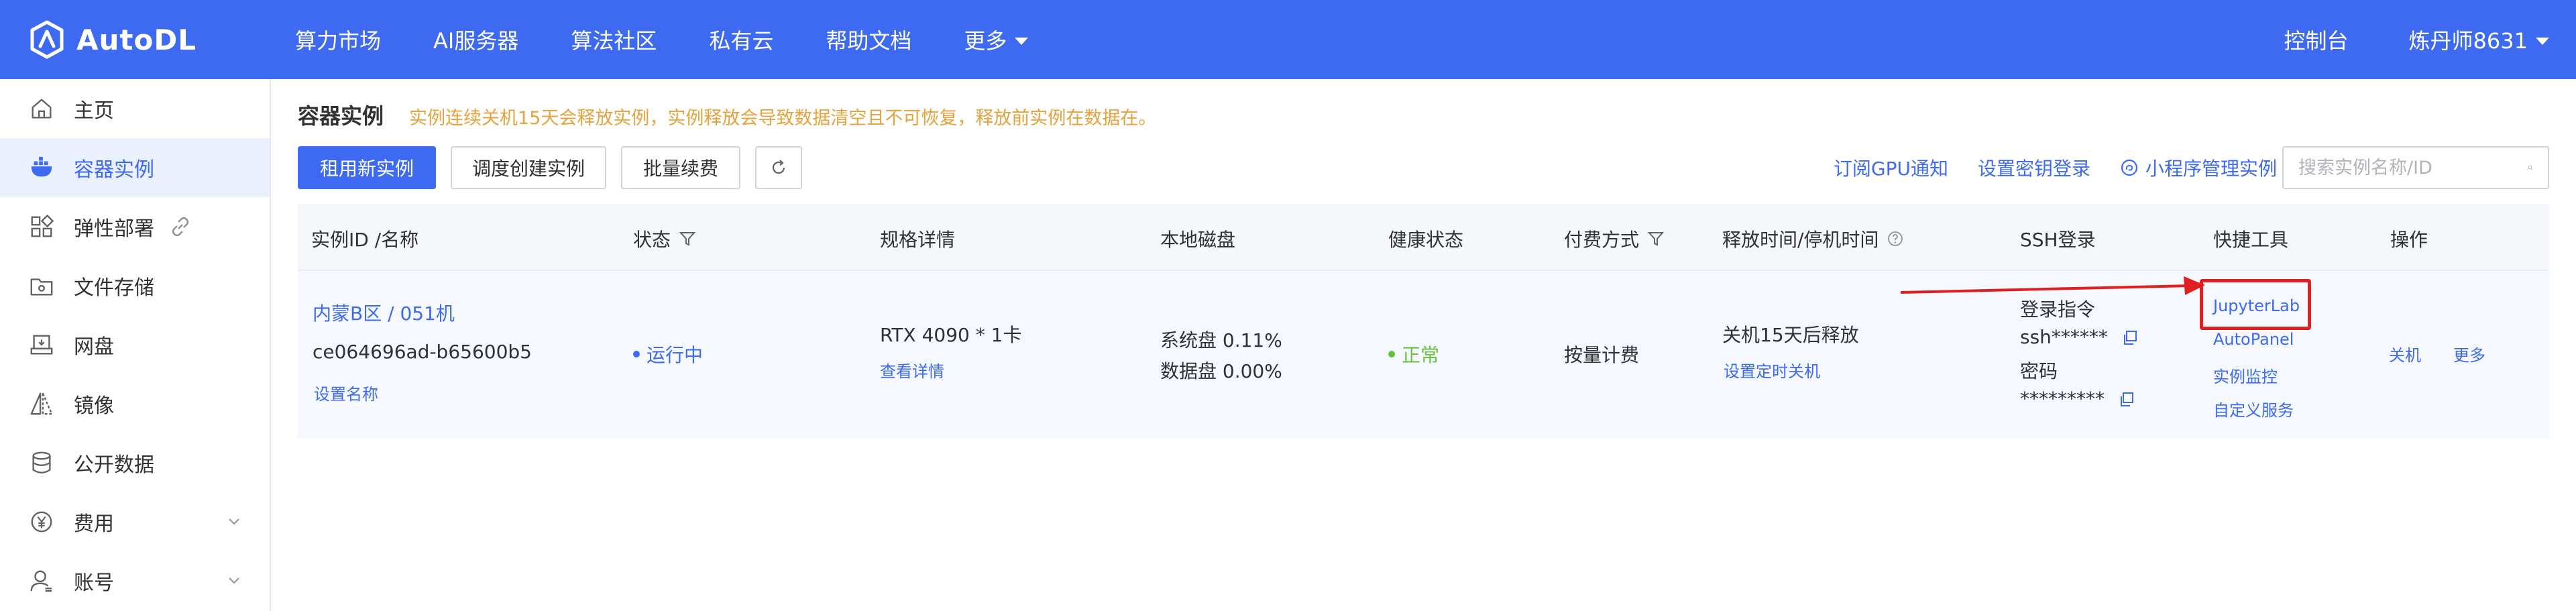  What do you see at coordinates (2253, 339) in the screenshot?
I see `autopanel-link: AutoPanel` at bounding box center [2253, 339].